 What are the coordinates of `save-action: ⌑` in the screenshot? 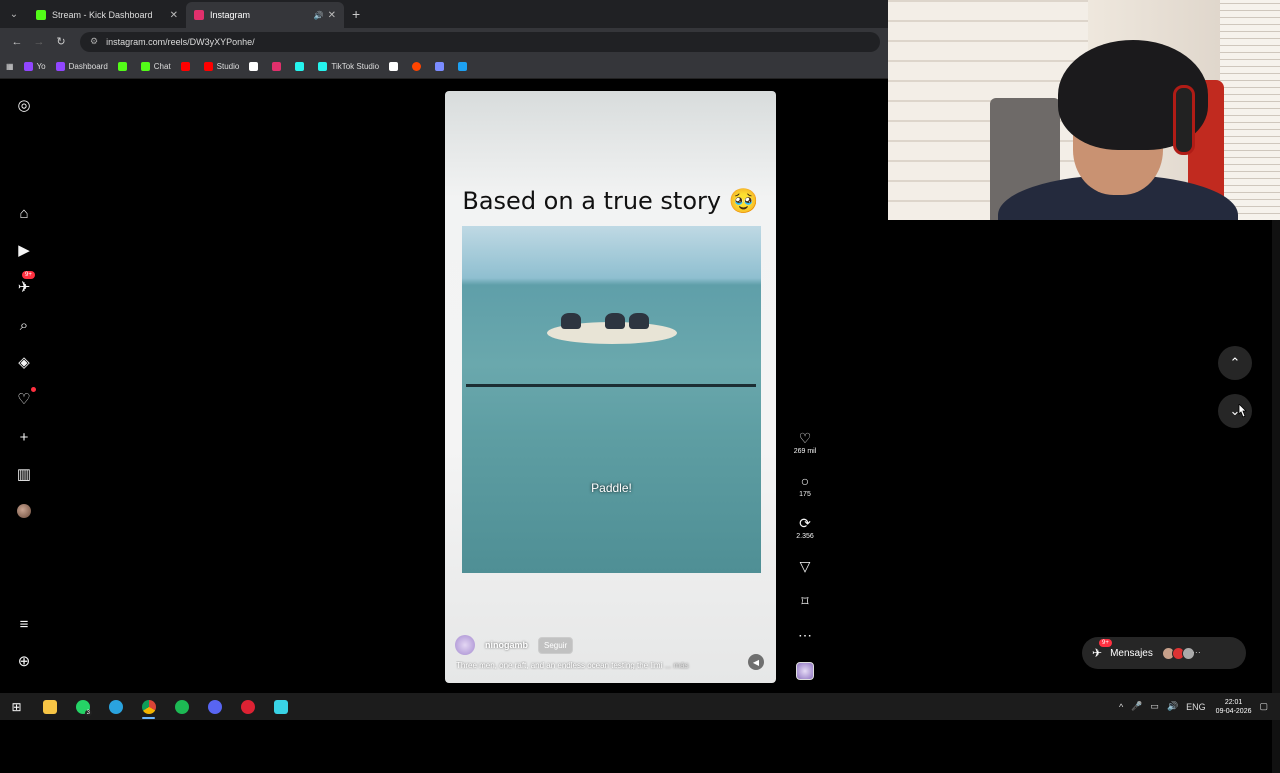 It's located at (805, 601).